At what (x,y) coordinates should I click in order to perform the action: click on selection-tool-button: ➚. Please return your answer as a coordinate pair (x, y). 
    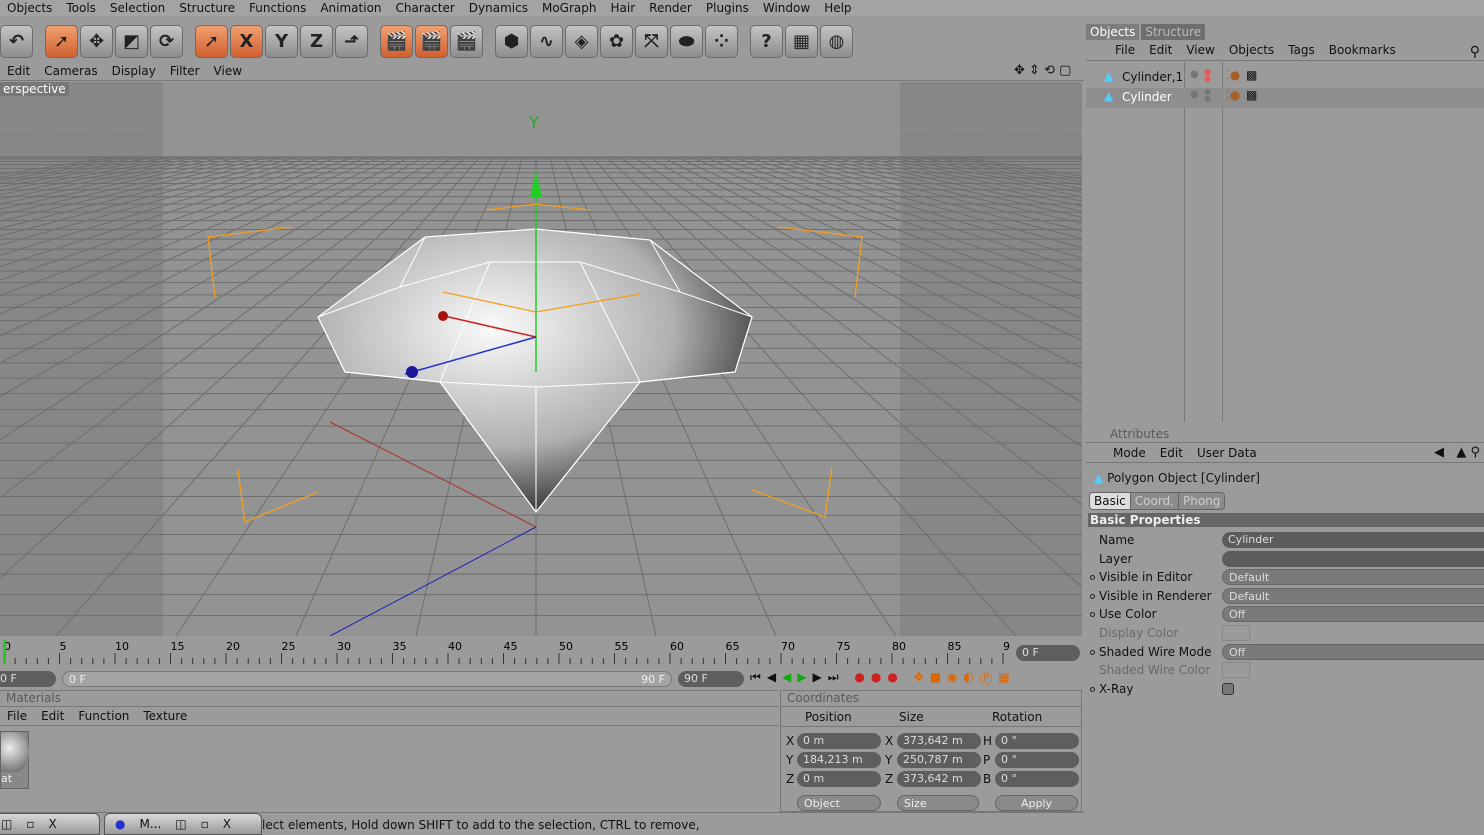
    Looking at the image, I should click on (211, 41).